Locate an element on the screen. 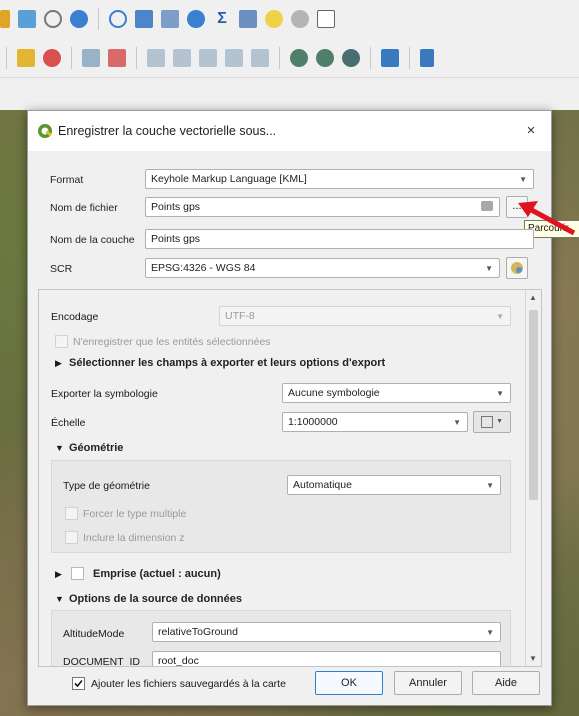  add-saved-checkbox is located at coordinates (78, 683).